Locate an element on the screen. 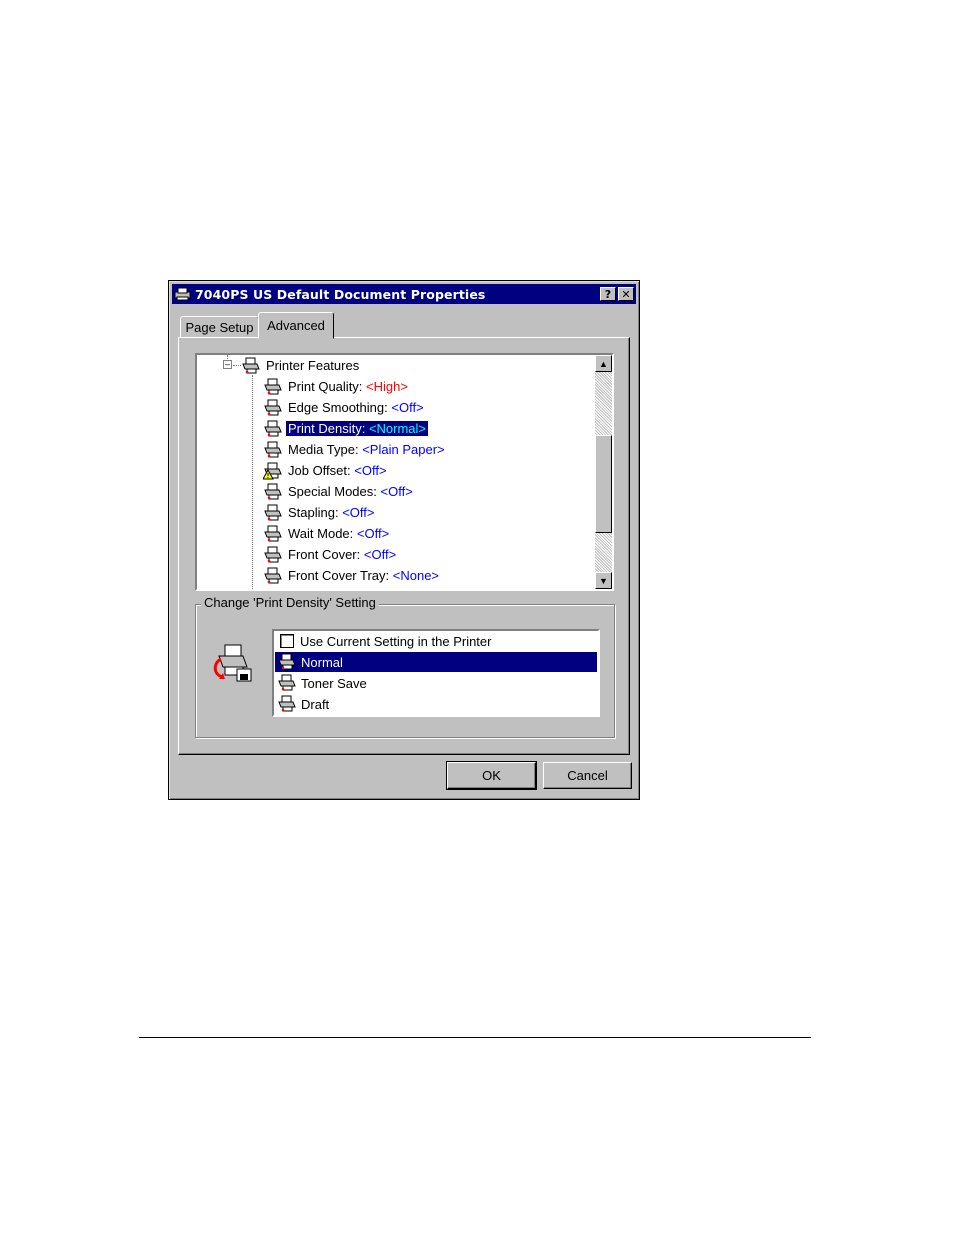 The image size is (954, 1235). option-label: Draft is located at coordinates (315, 704).